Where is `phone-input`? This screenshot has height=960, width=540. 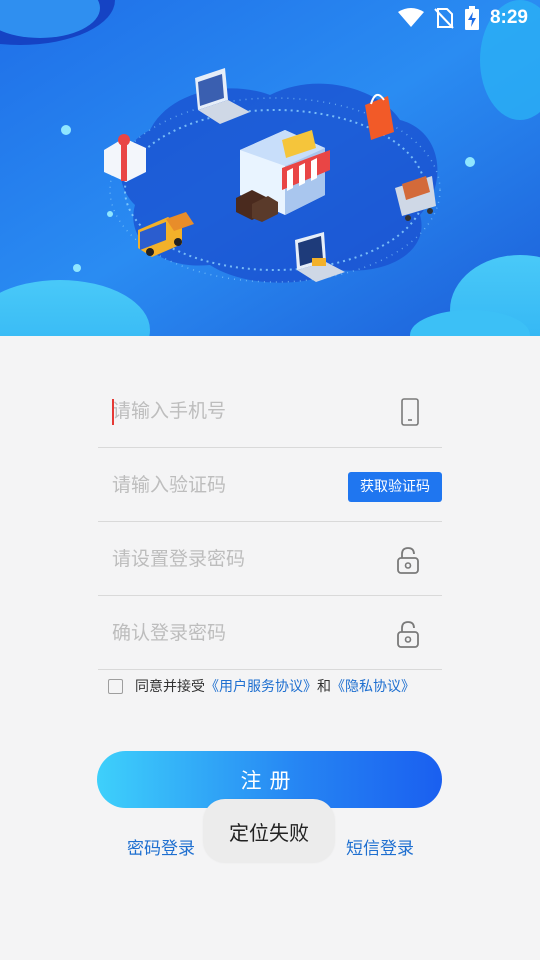 phone-input is located at coordinates (237, 411).